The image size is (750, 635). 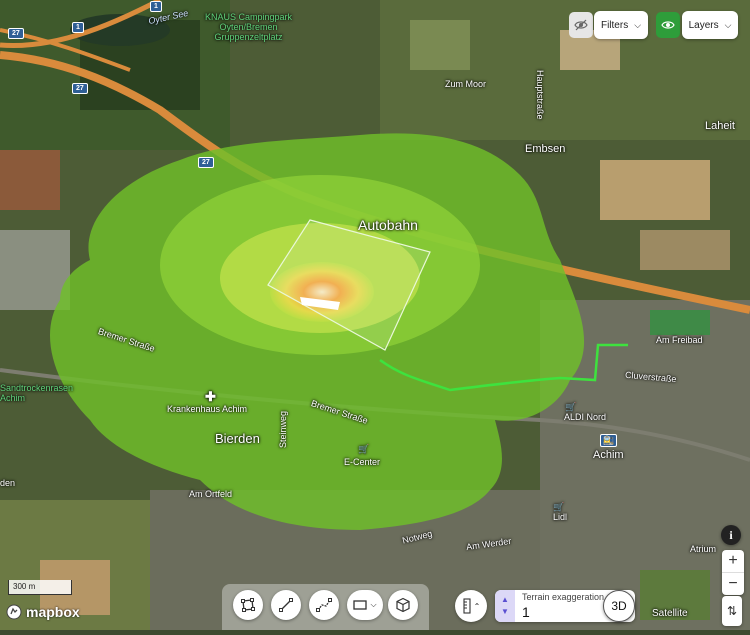 I want to click on terrain-label: Terrain exaggeration, so click(x=563, y=597).